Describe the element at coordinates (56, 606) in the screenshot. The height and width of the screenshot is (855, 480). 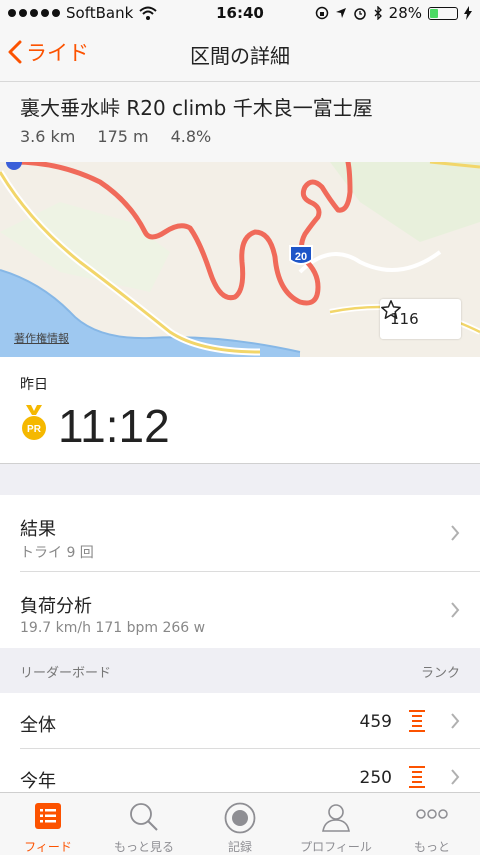
I see `analysis-title: 負荷分析` at that location.